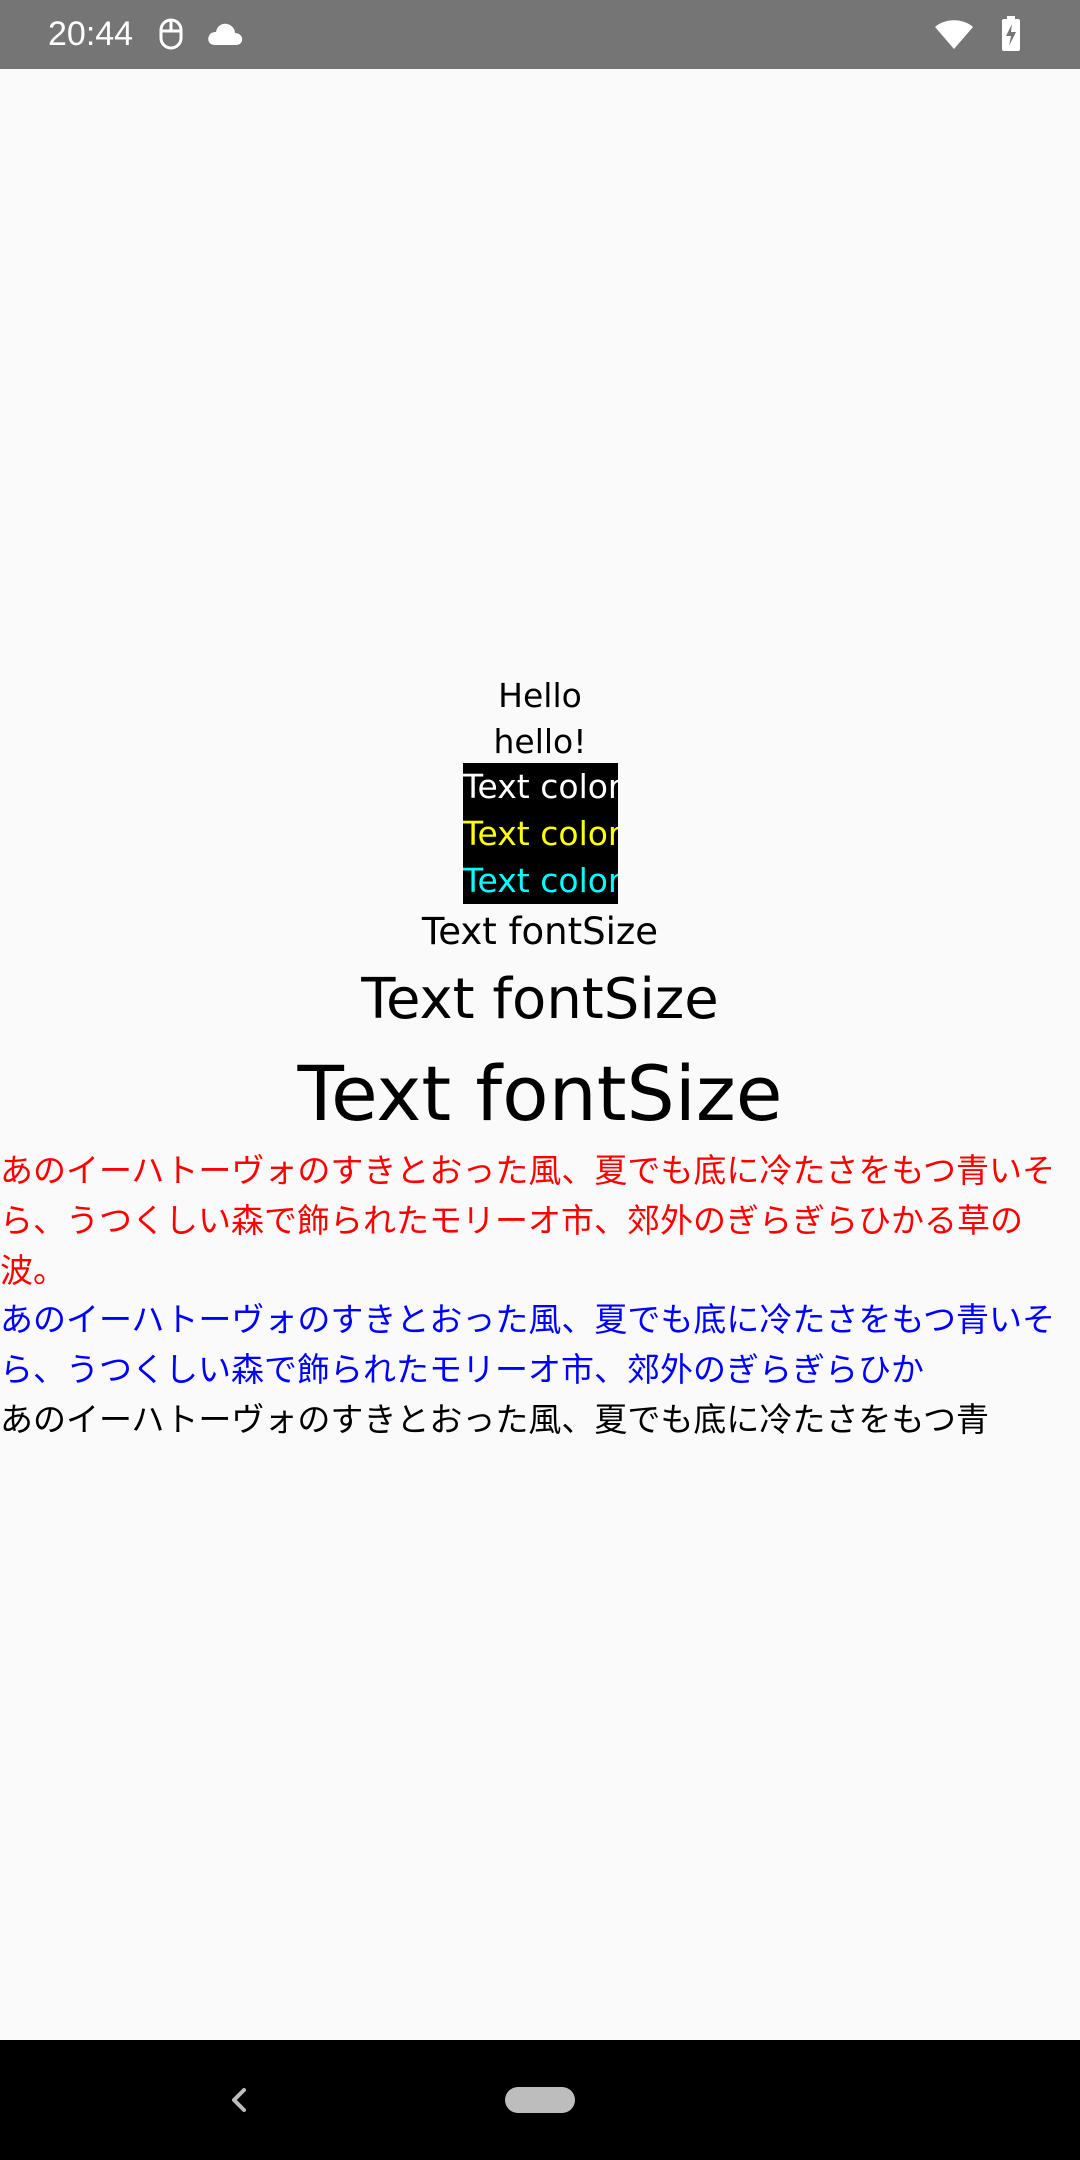 This screenshot has height=2160, width=1080. I want to click on battery-charging-icon, so click(1011, 33).